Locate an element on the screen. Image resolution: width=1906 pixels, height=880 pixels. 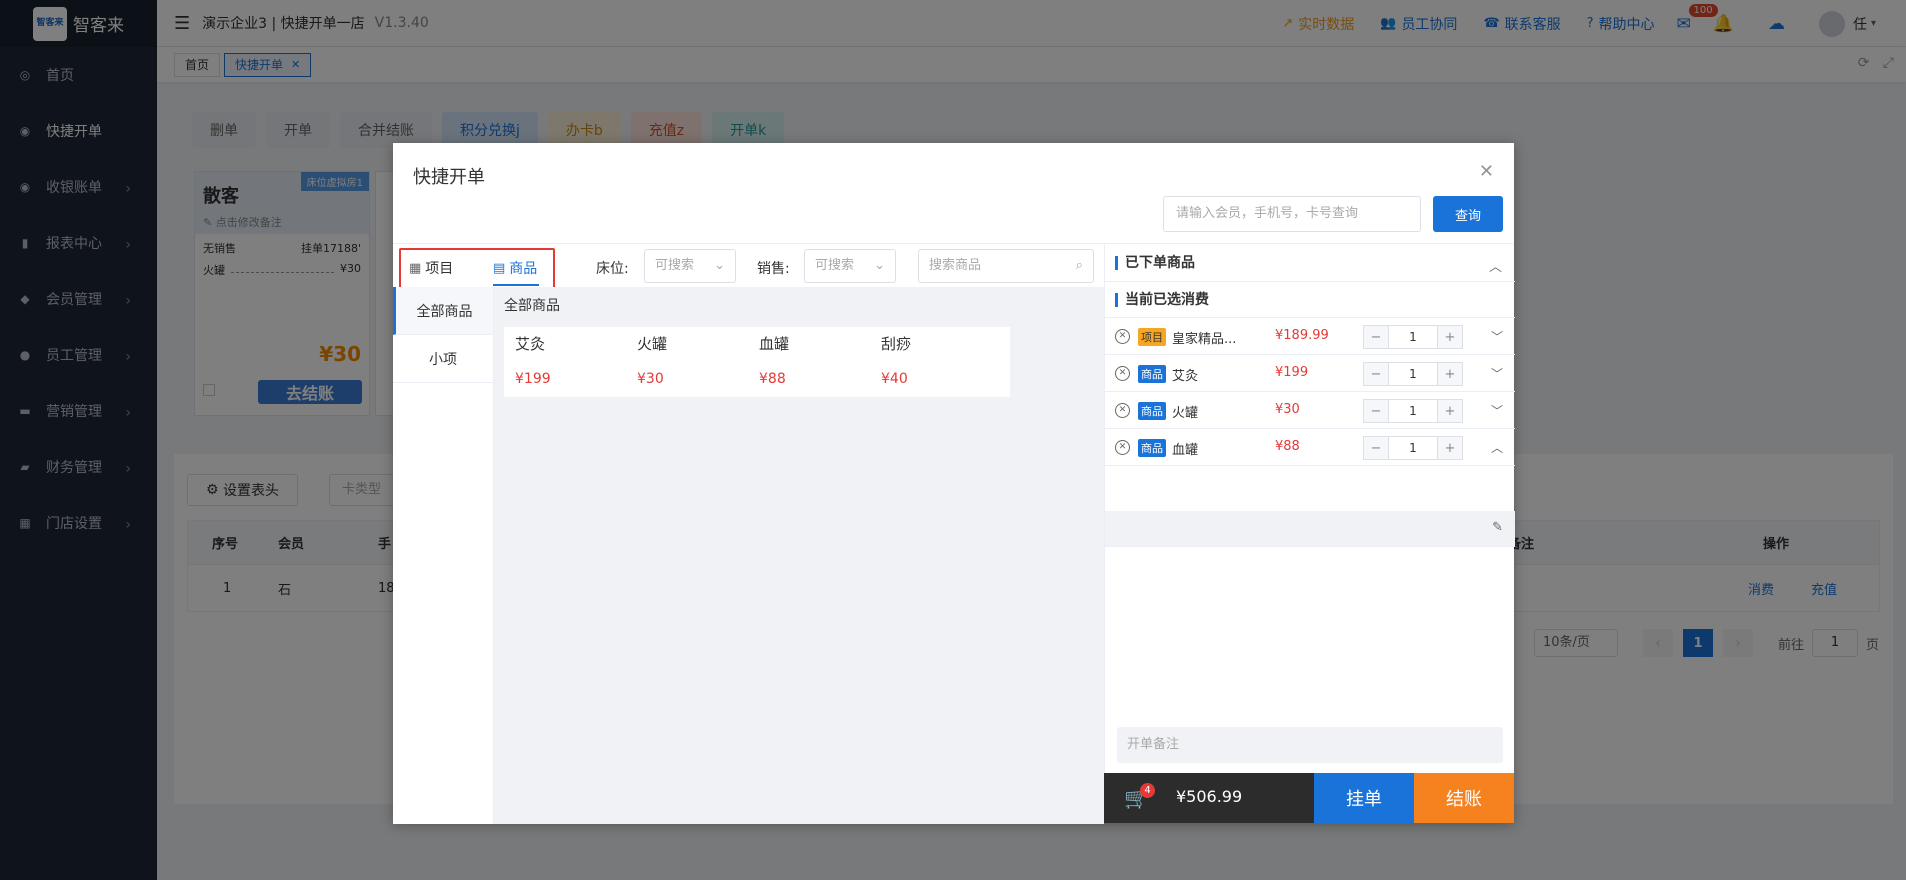
goods-header: 全部商品 is located at coordinates (532, 306).